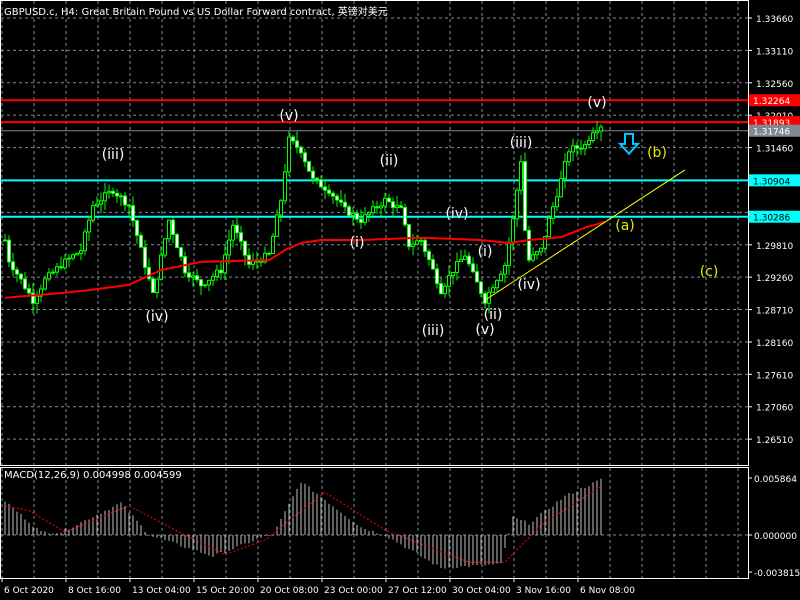 Image resolution: width=800 pixels, height=600 pixels. What do you see at coordinates (774, 20) in the screenshot?
I see `price-tick-label: 1.33660` at bounding box center [774, 20].